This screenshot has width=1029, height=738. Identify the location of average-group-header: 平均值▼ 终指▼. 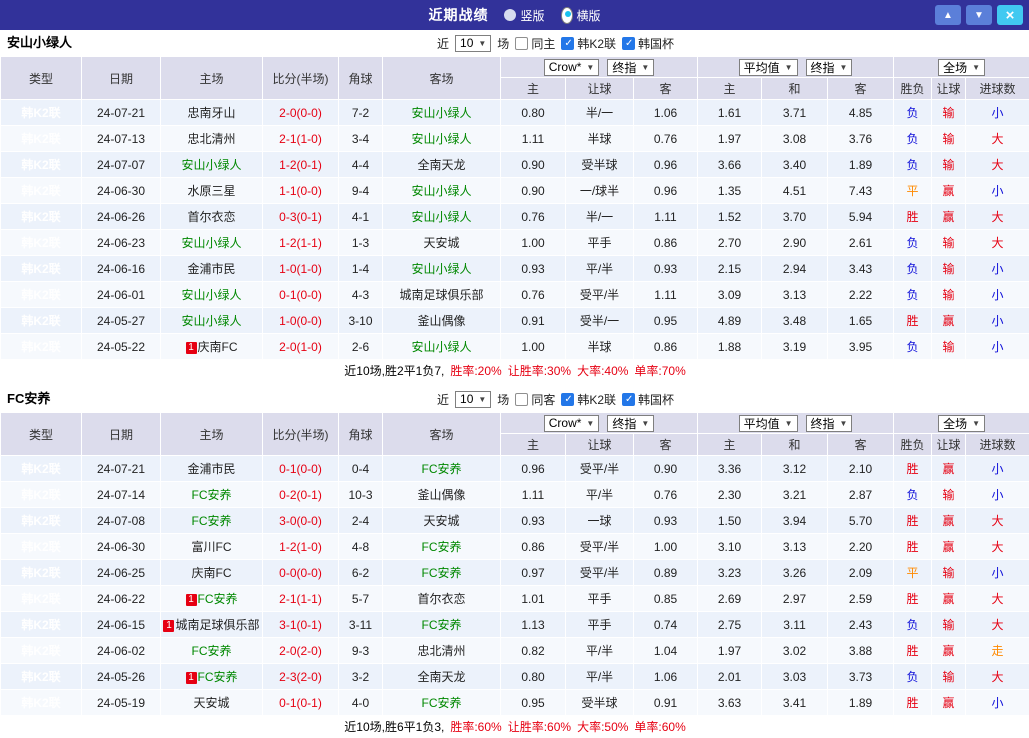
(796, 67).